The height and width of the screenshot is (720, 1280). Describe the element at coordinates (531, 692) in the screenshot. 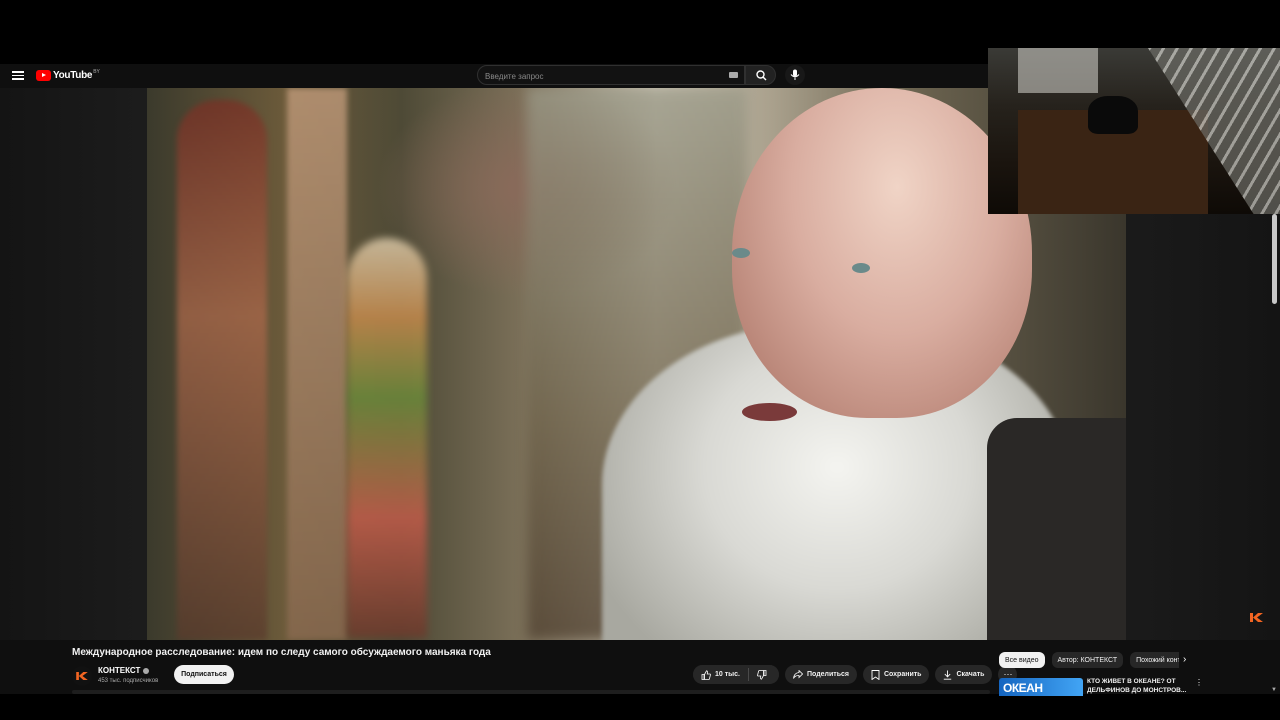

I see `description-box-edge` at that location.